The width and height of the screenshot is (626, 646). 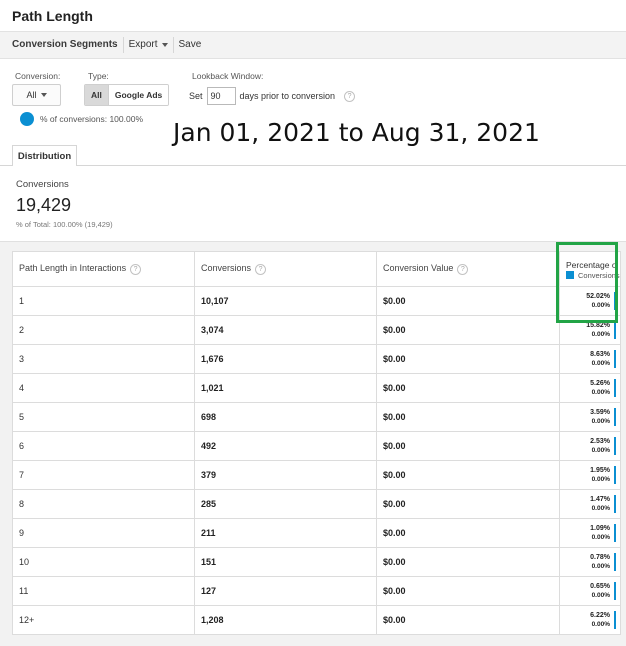 I want to click on conversion-select: All, so click(x=36, y=95).